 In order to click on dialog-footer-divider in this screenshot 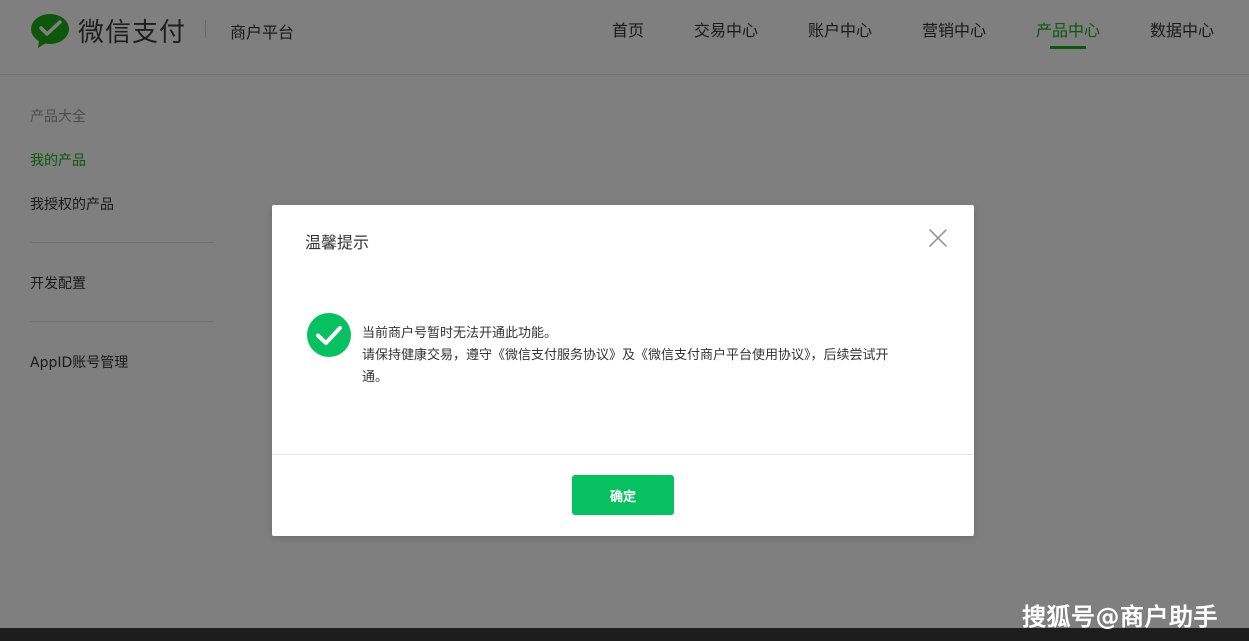, I will do `click(623, 454)`.